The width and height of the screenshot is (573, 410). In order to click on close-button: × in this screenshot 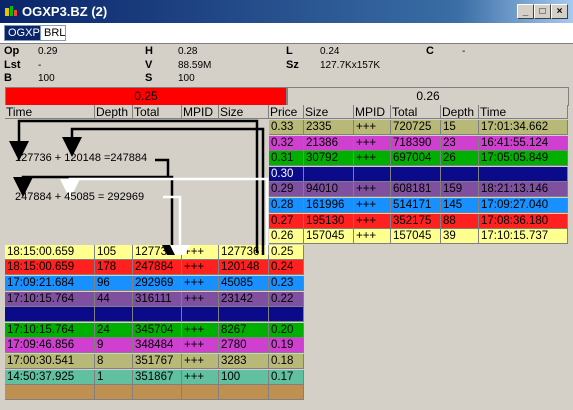, I will do `click(559, 11)`.